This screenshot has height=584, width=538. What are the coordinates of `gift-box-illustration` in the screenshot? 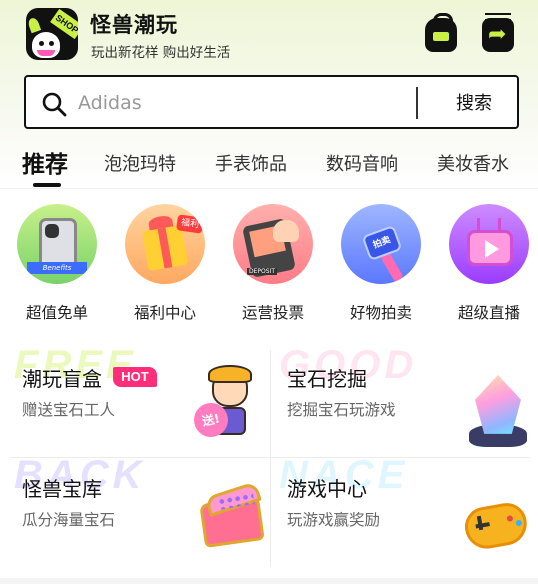 It's located at (165, 248).